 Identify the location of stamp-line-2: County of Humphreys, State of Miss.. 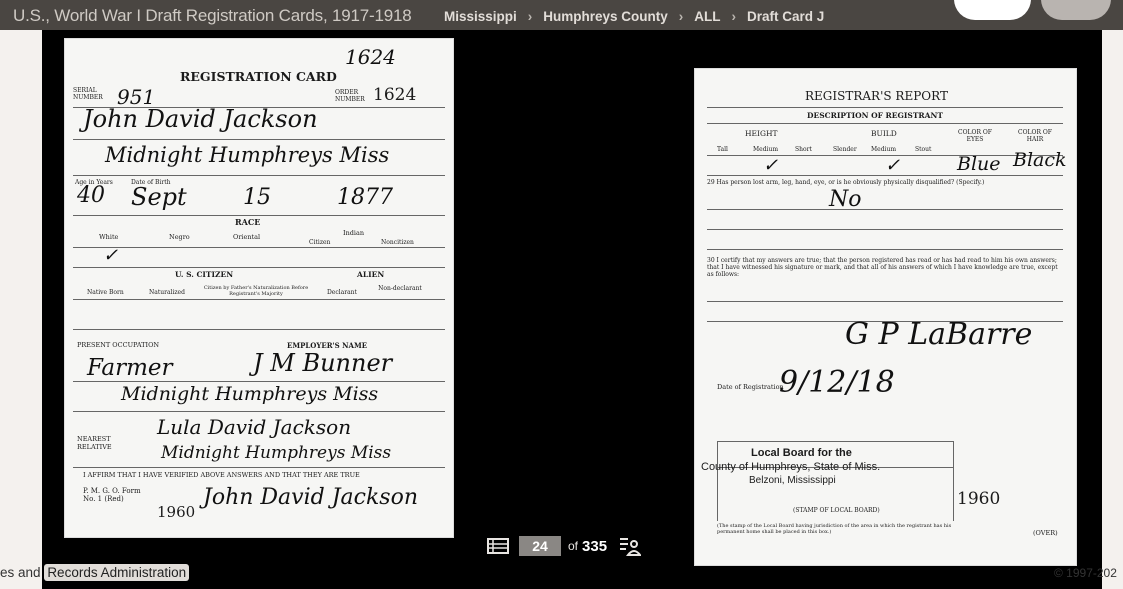
(791, 467).